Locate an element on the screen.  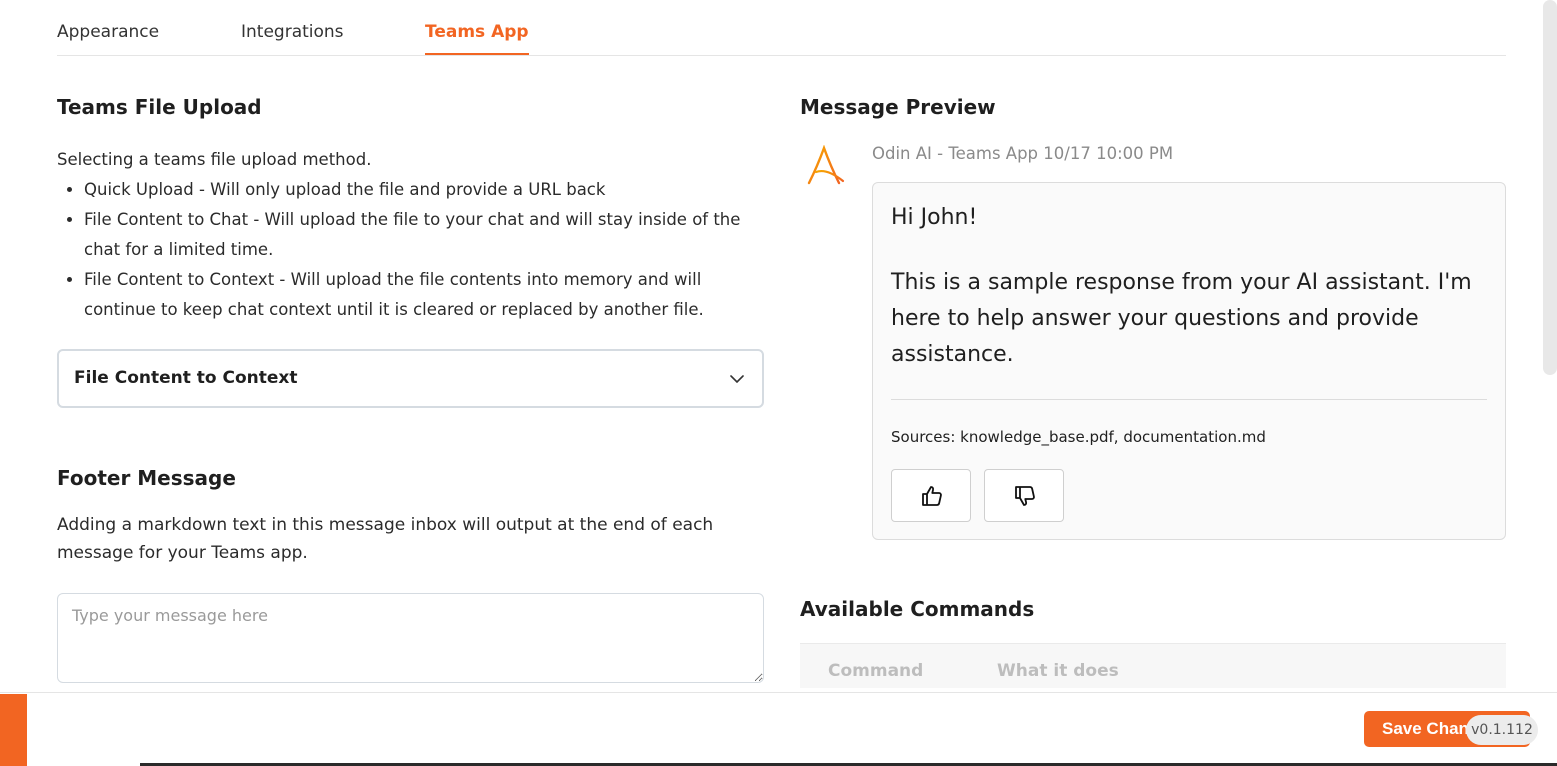
footer-message-title: Footer Message is located at coordinates (146, 478).